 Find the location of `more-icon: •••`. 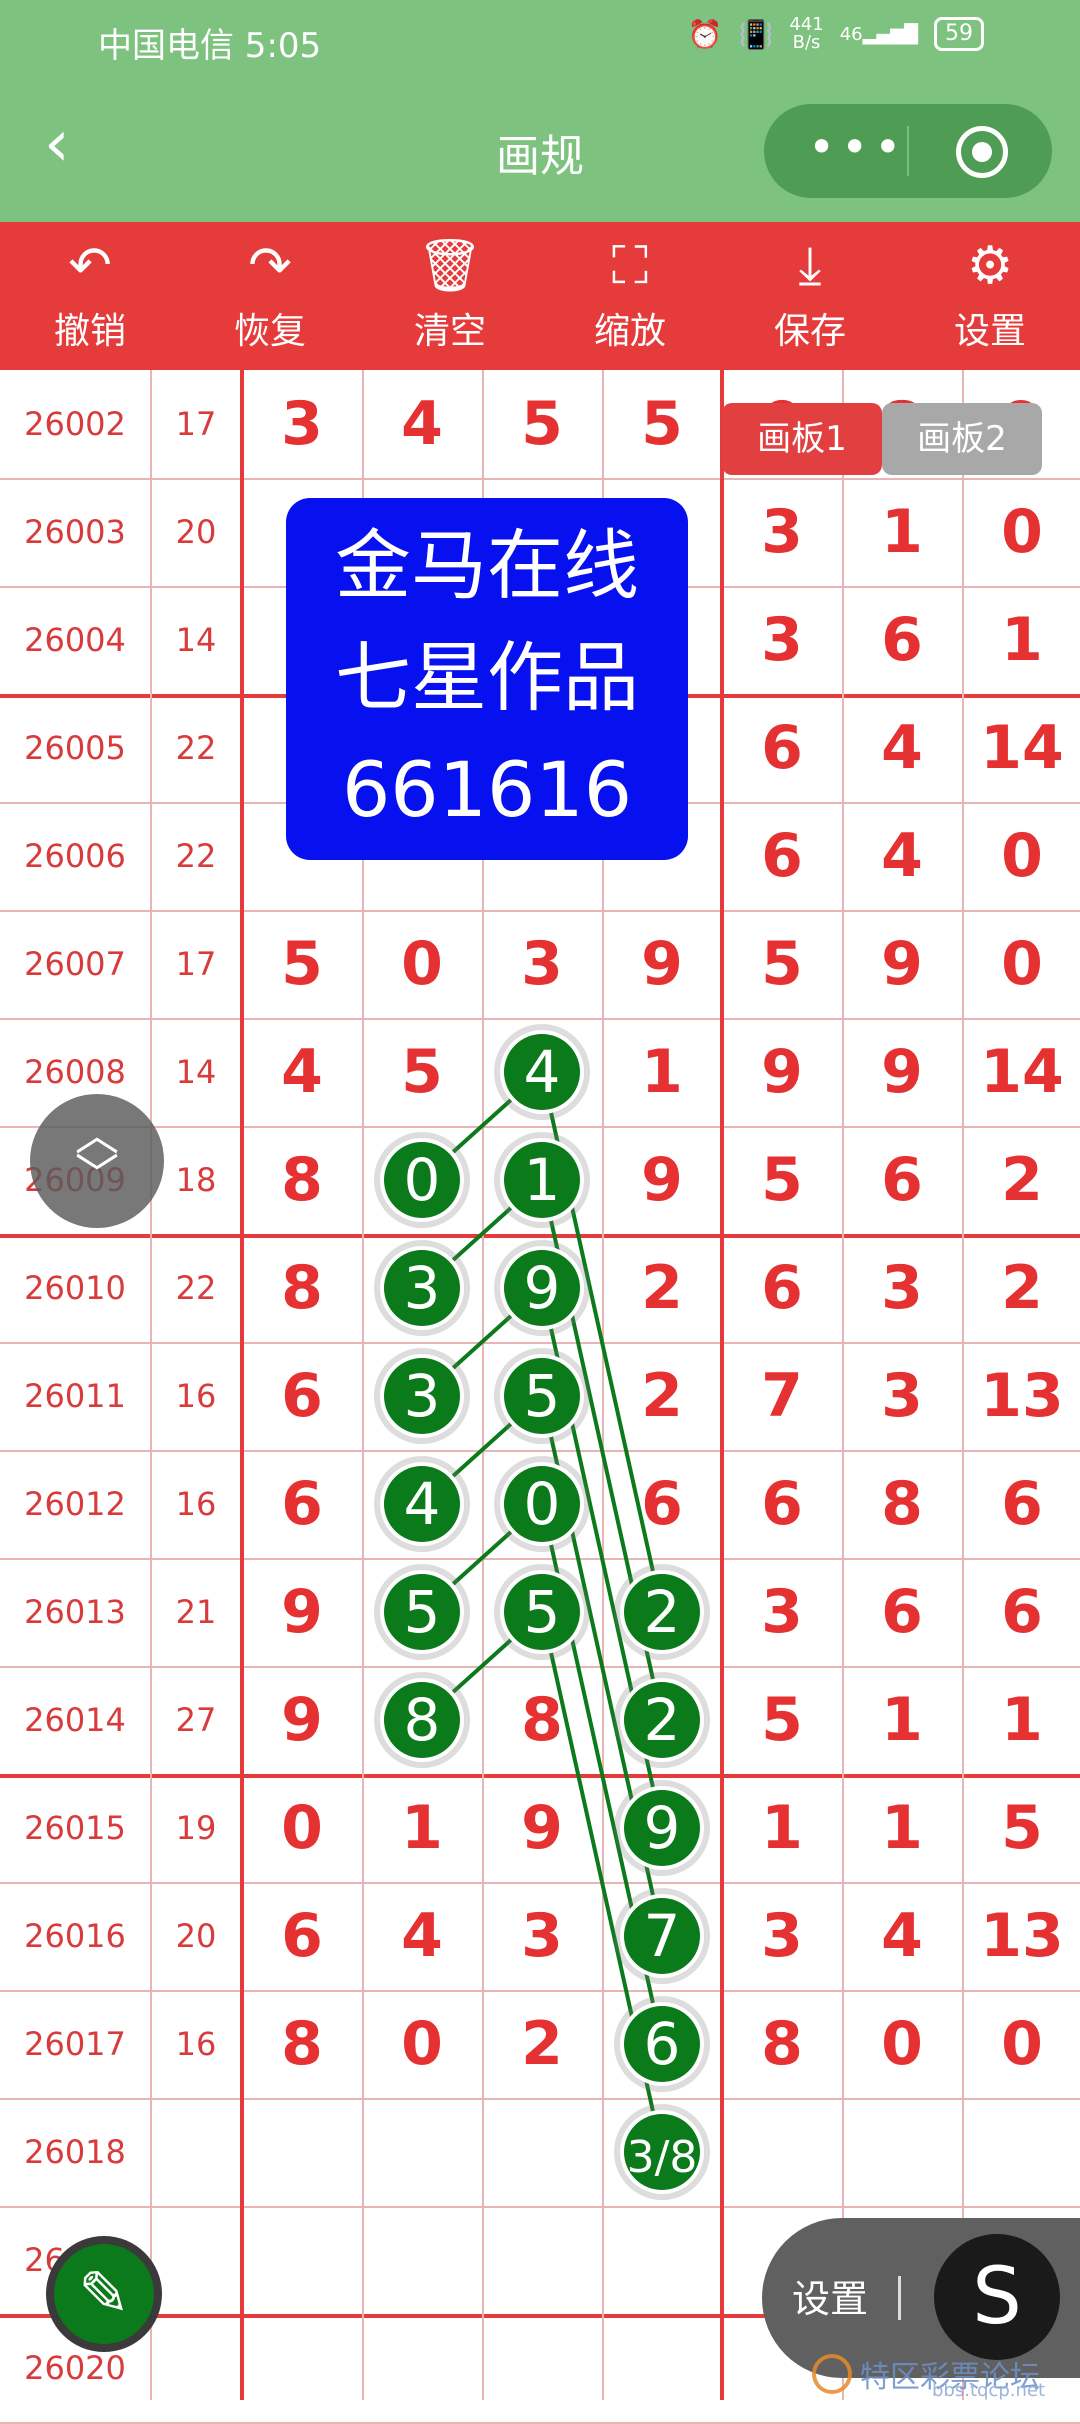

more-icon: ••• is located at coordinates (857, 147).